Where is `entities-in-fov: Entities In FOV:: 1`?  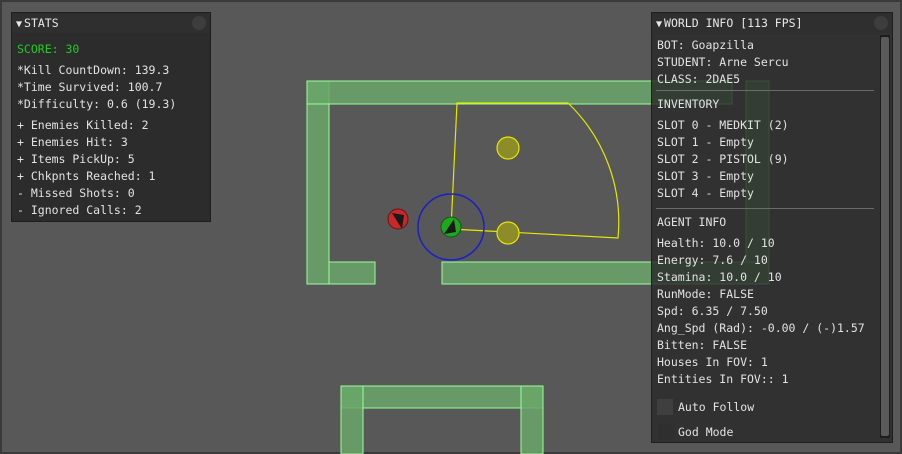 entities-in-fov: Entities In FOV:: 1 is located at coordinates (723, 379).